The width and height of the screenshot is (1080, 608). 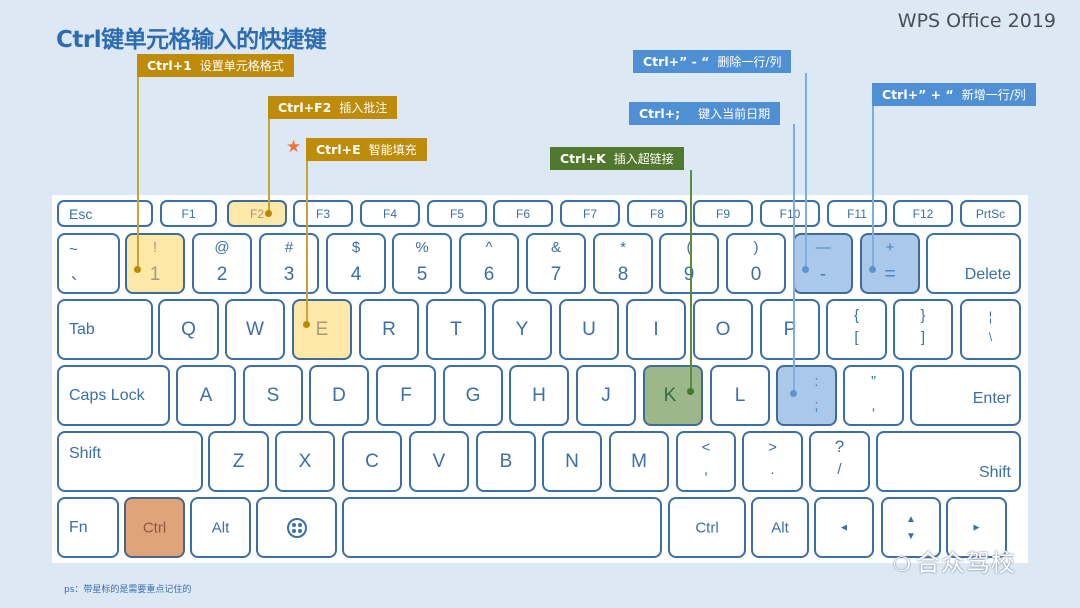 What do you see at coordinates (130, 461) in the screenshot?
I see `key-shift-left: Shift` at bounding box center [130, 461].